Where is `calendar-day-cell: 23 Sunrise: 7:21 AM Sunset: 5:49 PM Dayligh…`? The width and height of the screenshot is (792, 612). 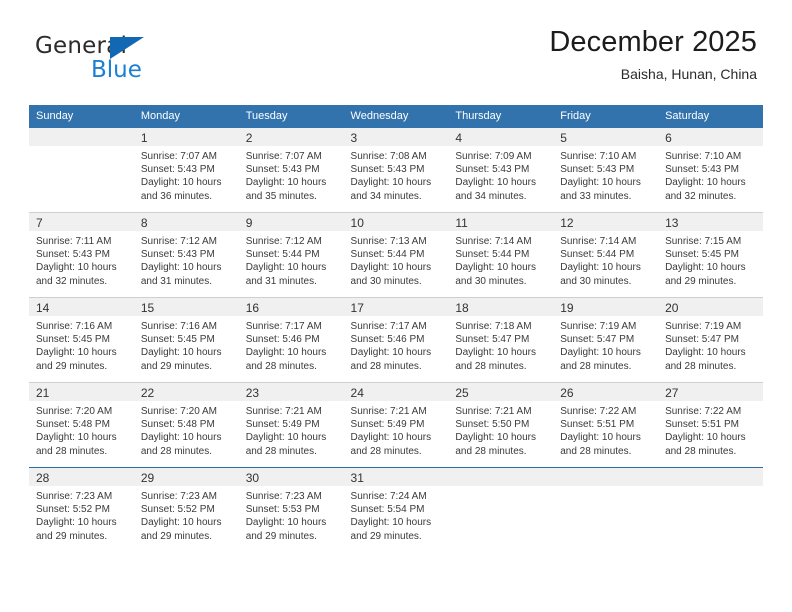 calendar-day-cell: 23 Sunrise: 7:21 AM Sunset: 5:49 PM Dayligh… is located at coordinates (291, 425).